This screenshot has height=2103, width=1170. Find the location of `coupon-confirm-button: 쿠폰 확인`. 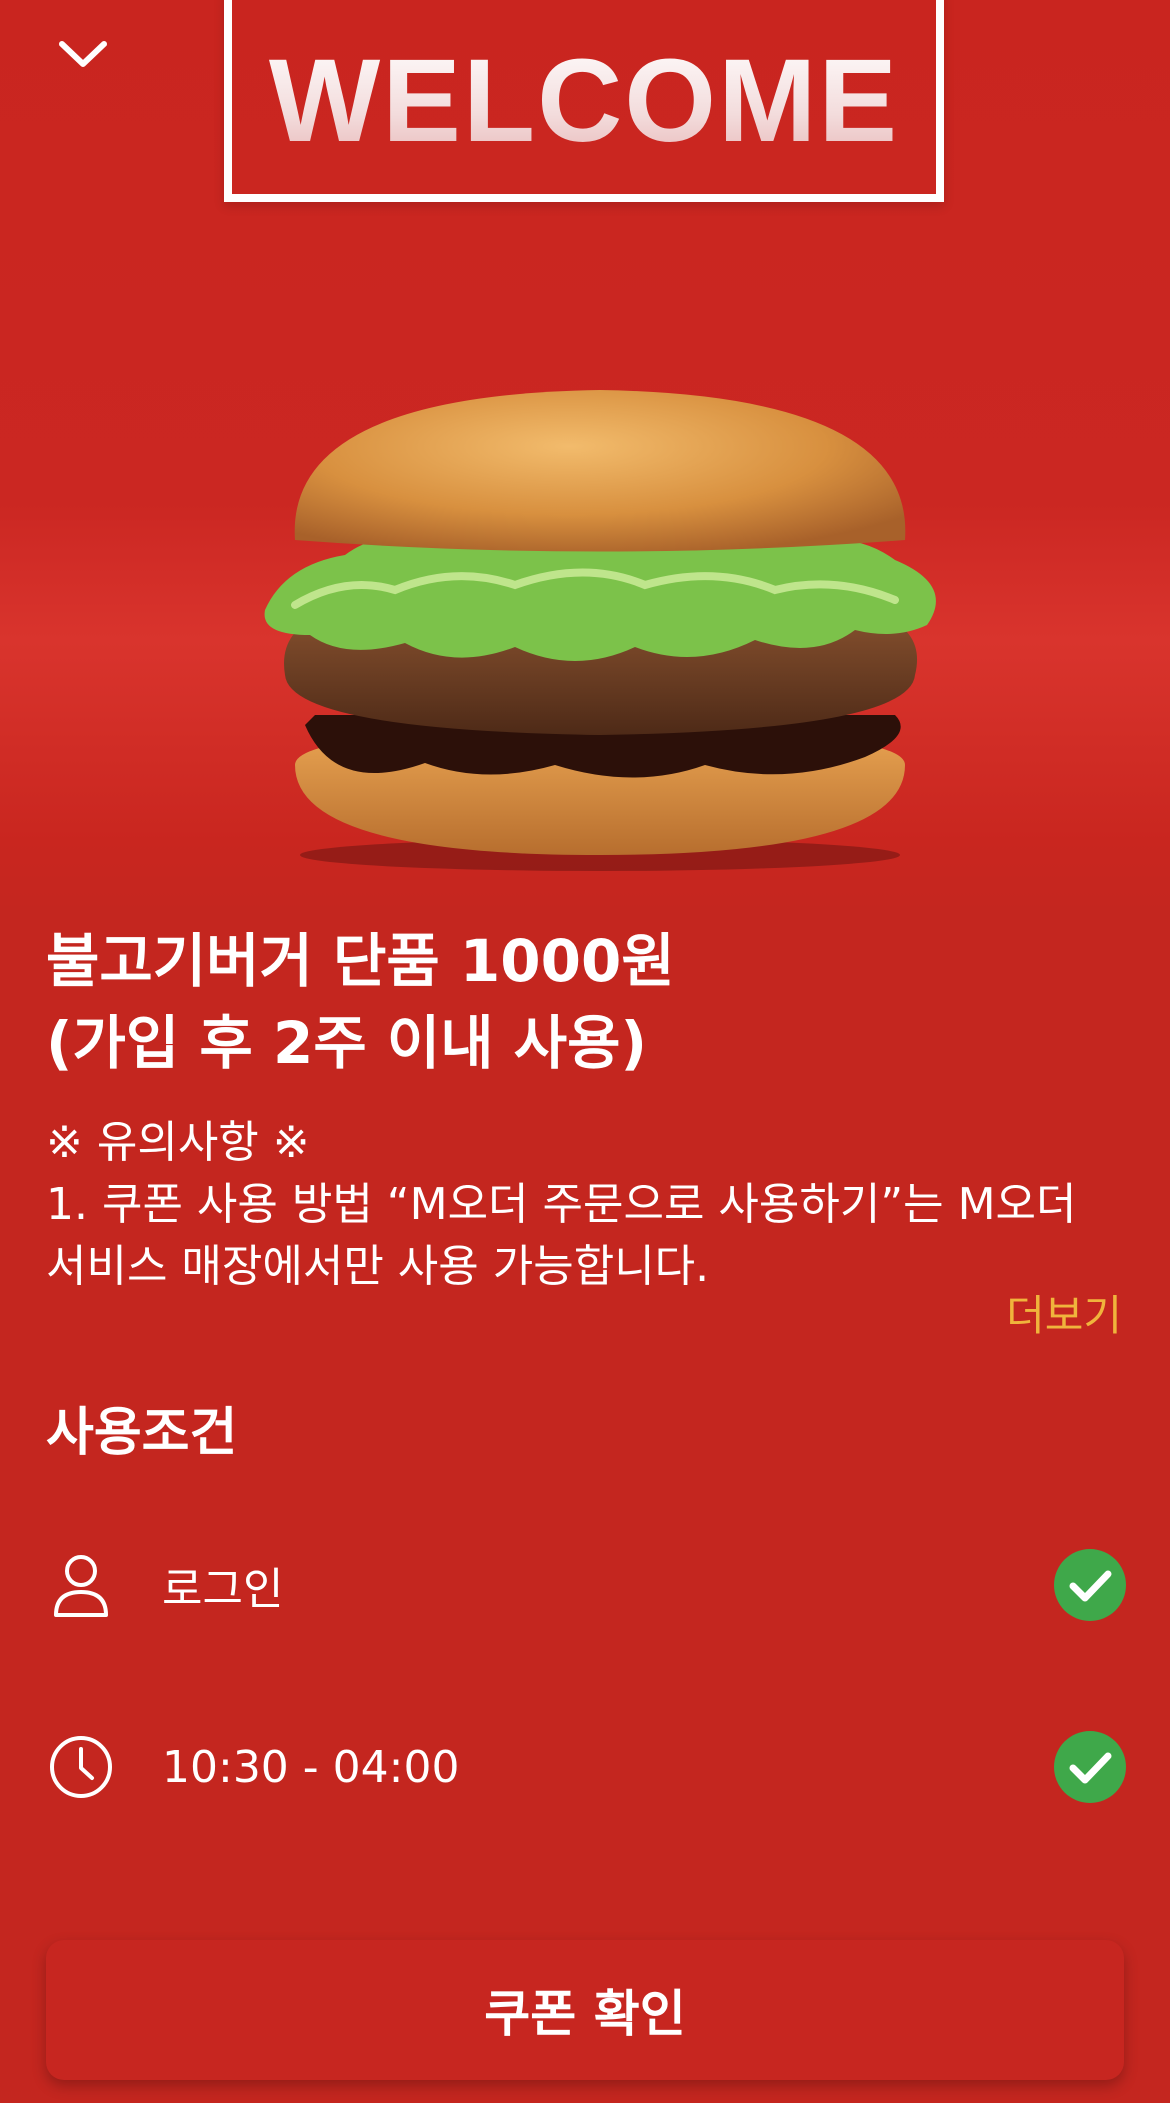

coupon-confirm-button: 쿠폰 확인 is located at coordinates (585, 2010).